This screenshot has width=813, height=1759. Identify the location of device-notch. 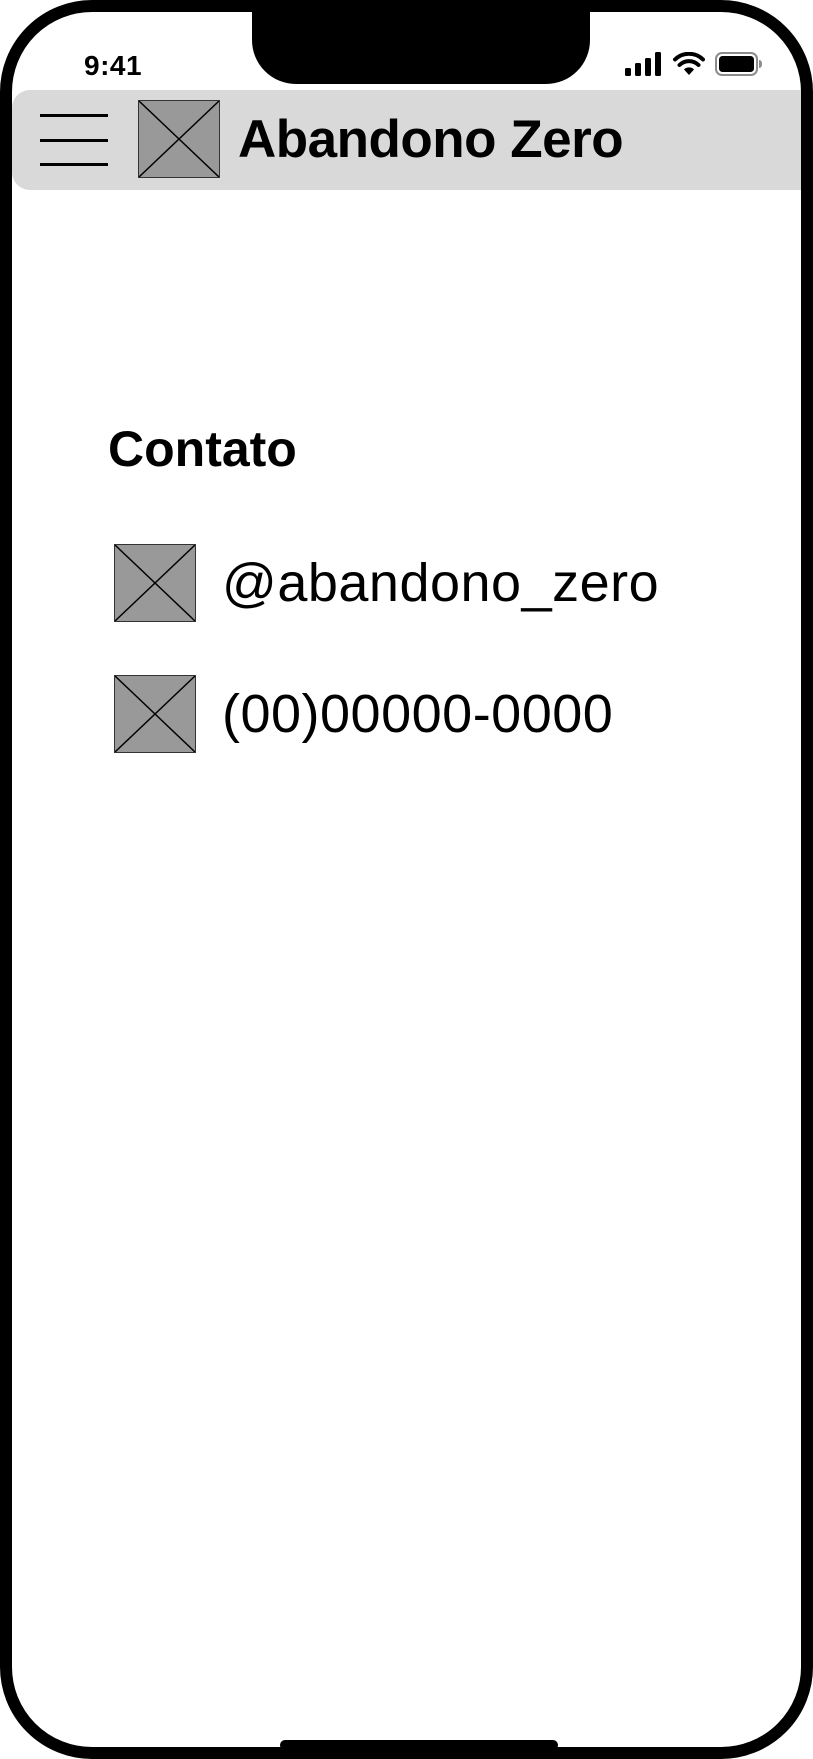
(421, 48).